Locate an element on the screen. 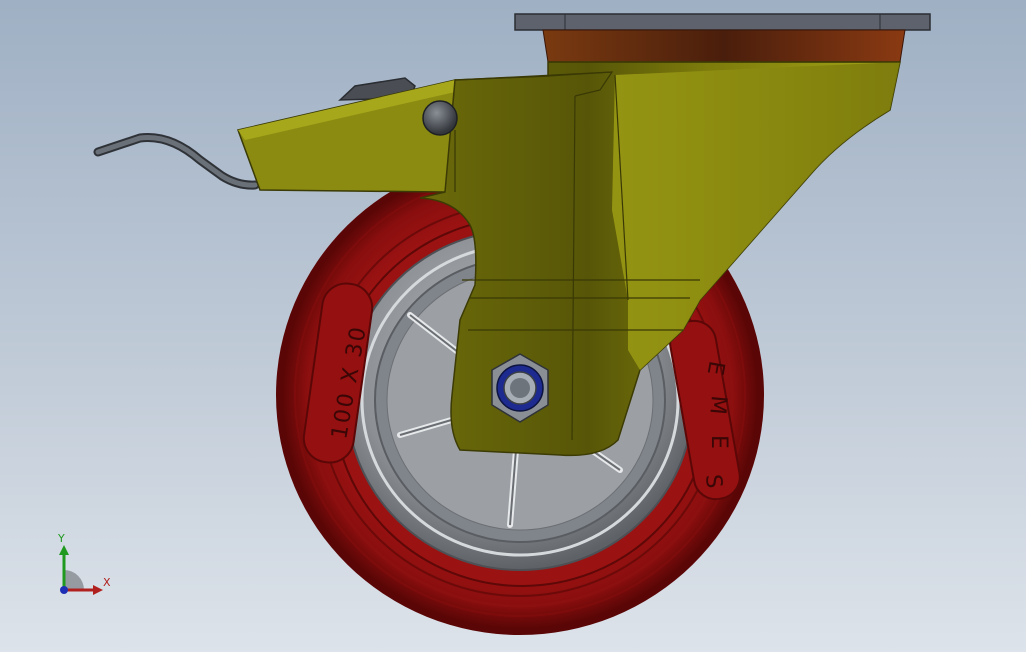 This screenshot has width=1026, height=652. pivot-pin is located at coordinates (440, 118).